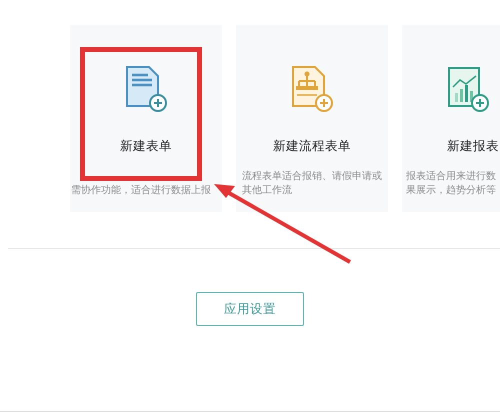  What do you see at coordinates (312, 89) in the screenshot?
I see `flowchart-document-icon` at bounding box center [312, 89].